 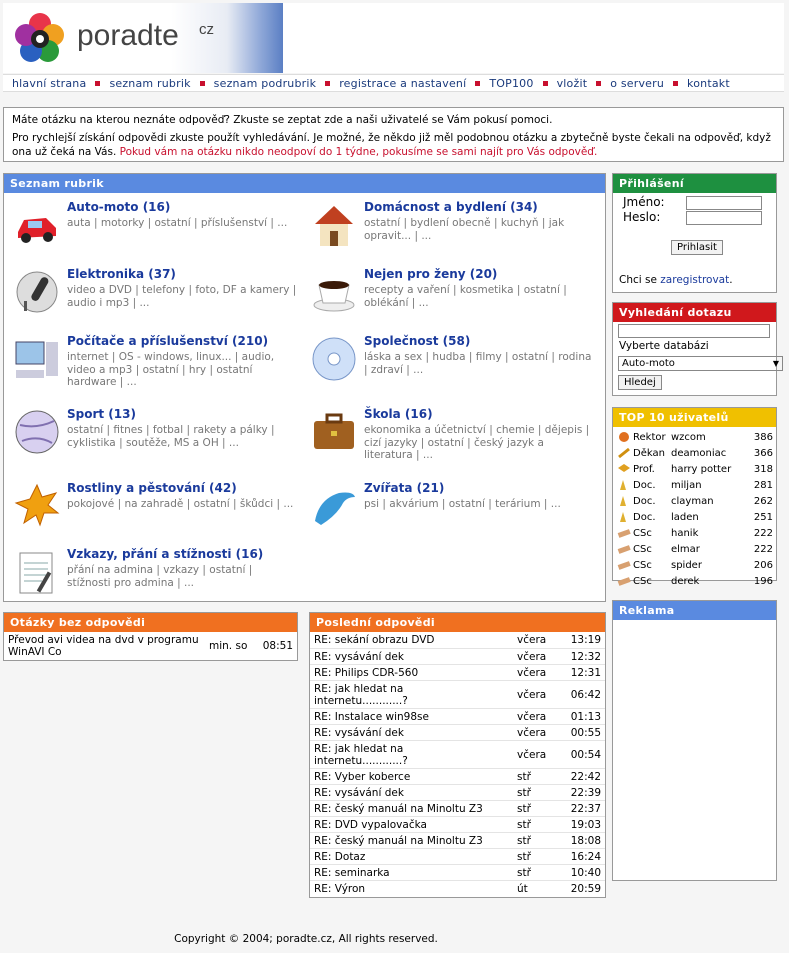 What do you see at coordinates (585, 754) in the screenshot?
I see `answer-time: 00:54` at bounding box center [585, 754].